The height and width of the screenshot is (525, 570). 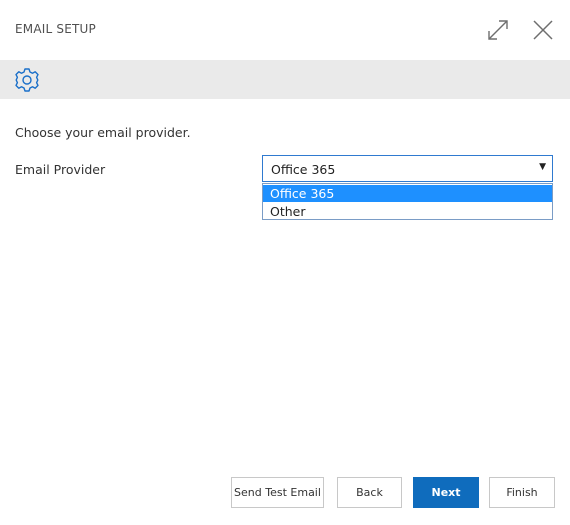 What do you see at coordinates (522, 492) in the screenshot?
I see `finish-button: Finish` at bounding box center [522, 492].